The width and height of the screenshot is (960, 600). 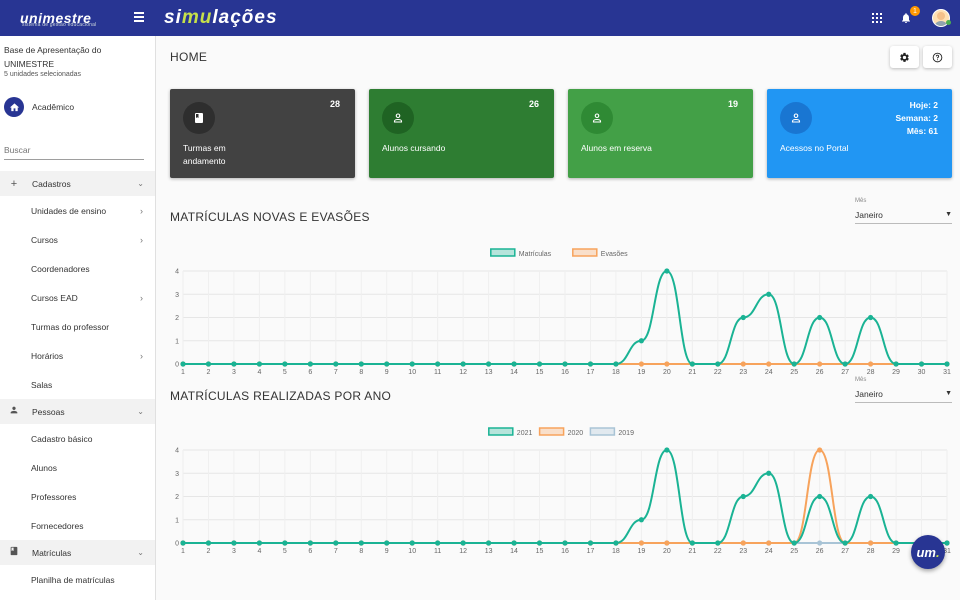 What do you see at coordinates (525, 433) in the screenshot?
I see `legend-label: 2021` at bounding box center [525, 433].